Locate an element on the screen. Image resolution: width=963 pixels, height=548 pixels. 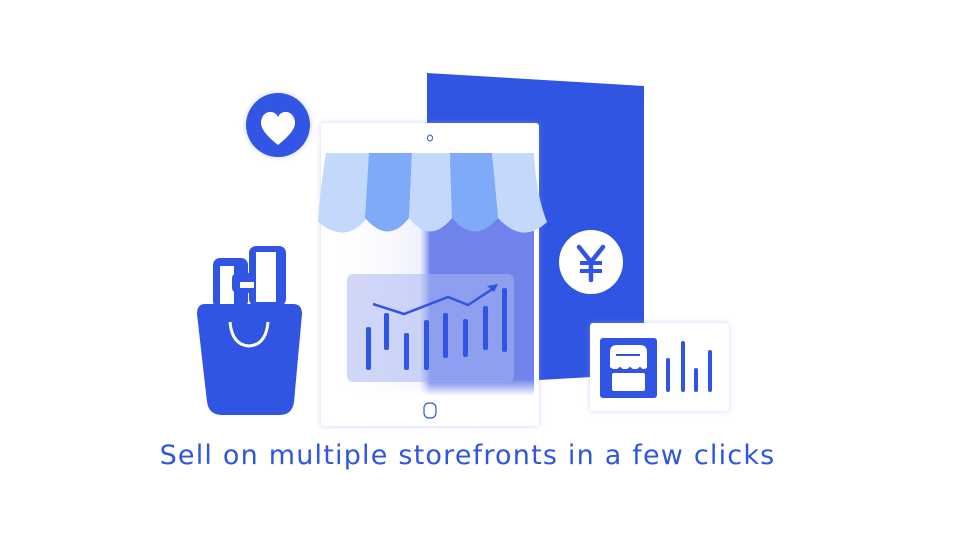
heart-icon is located at coordinates (278, 125).